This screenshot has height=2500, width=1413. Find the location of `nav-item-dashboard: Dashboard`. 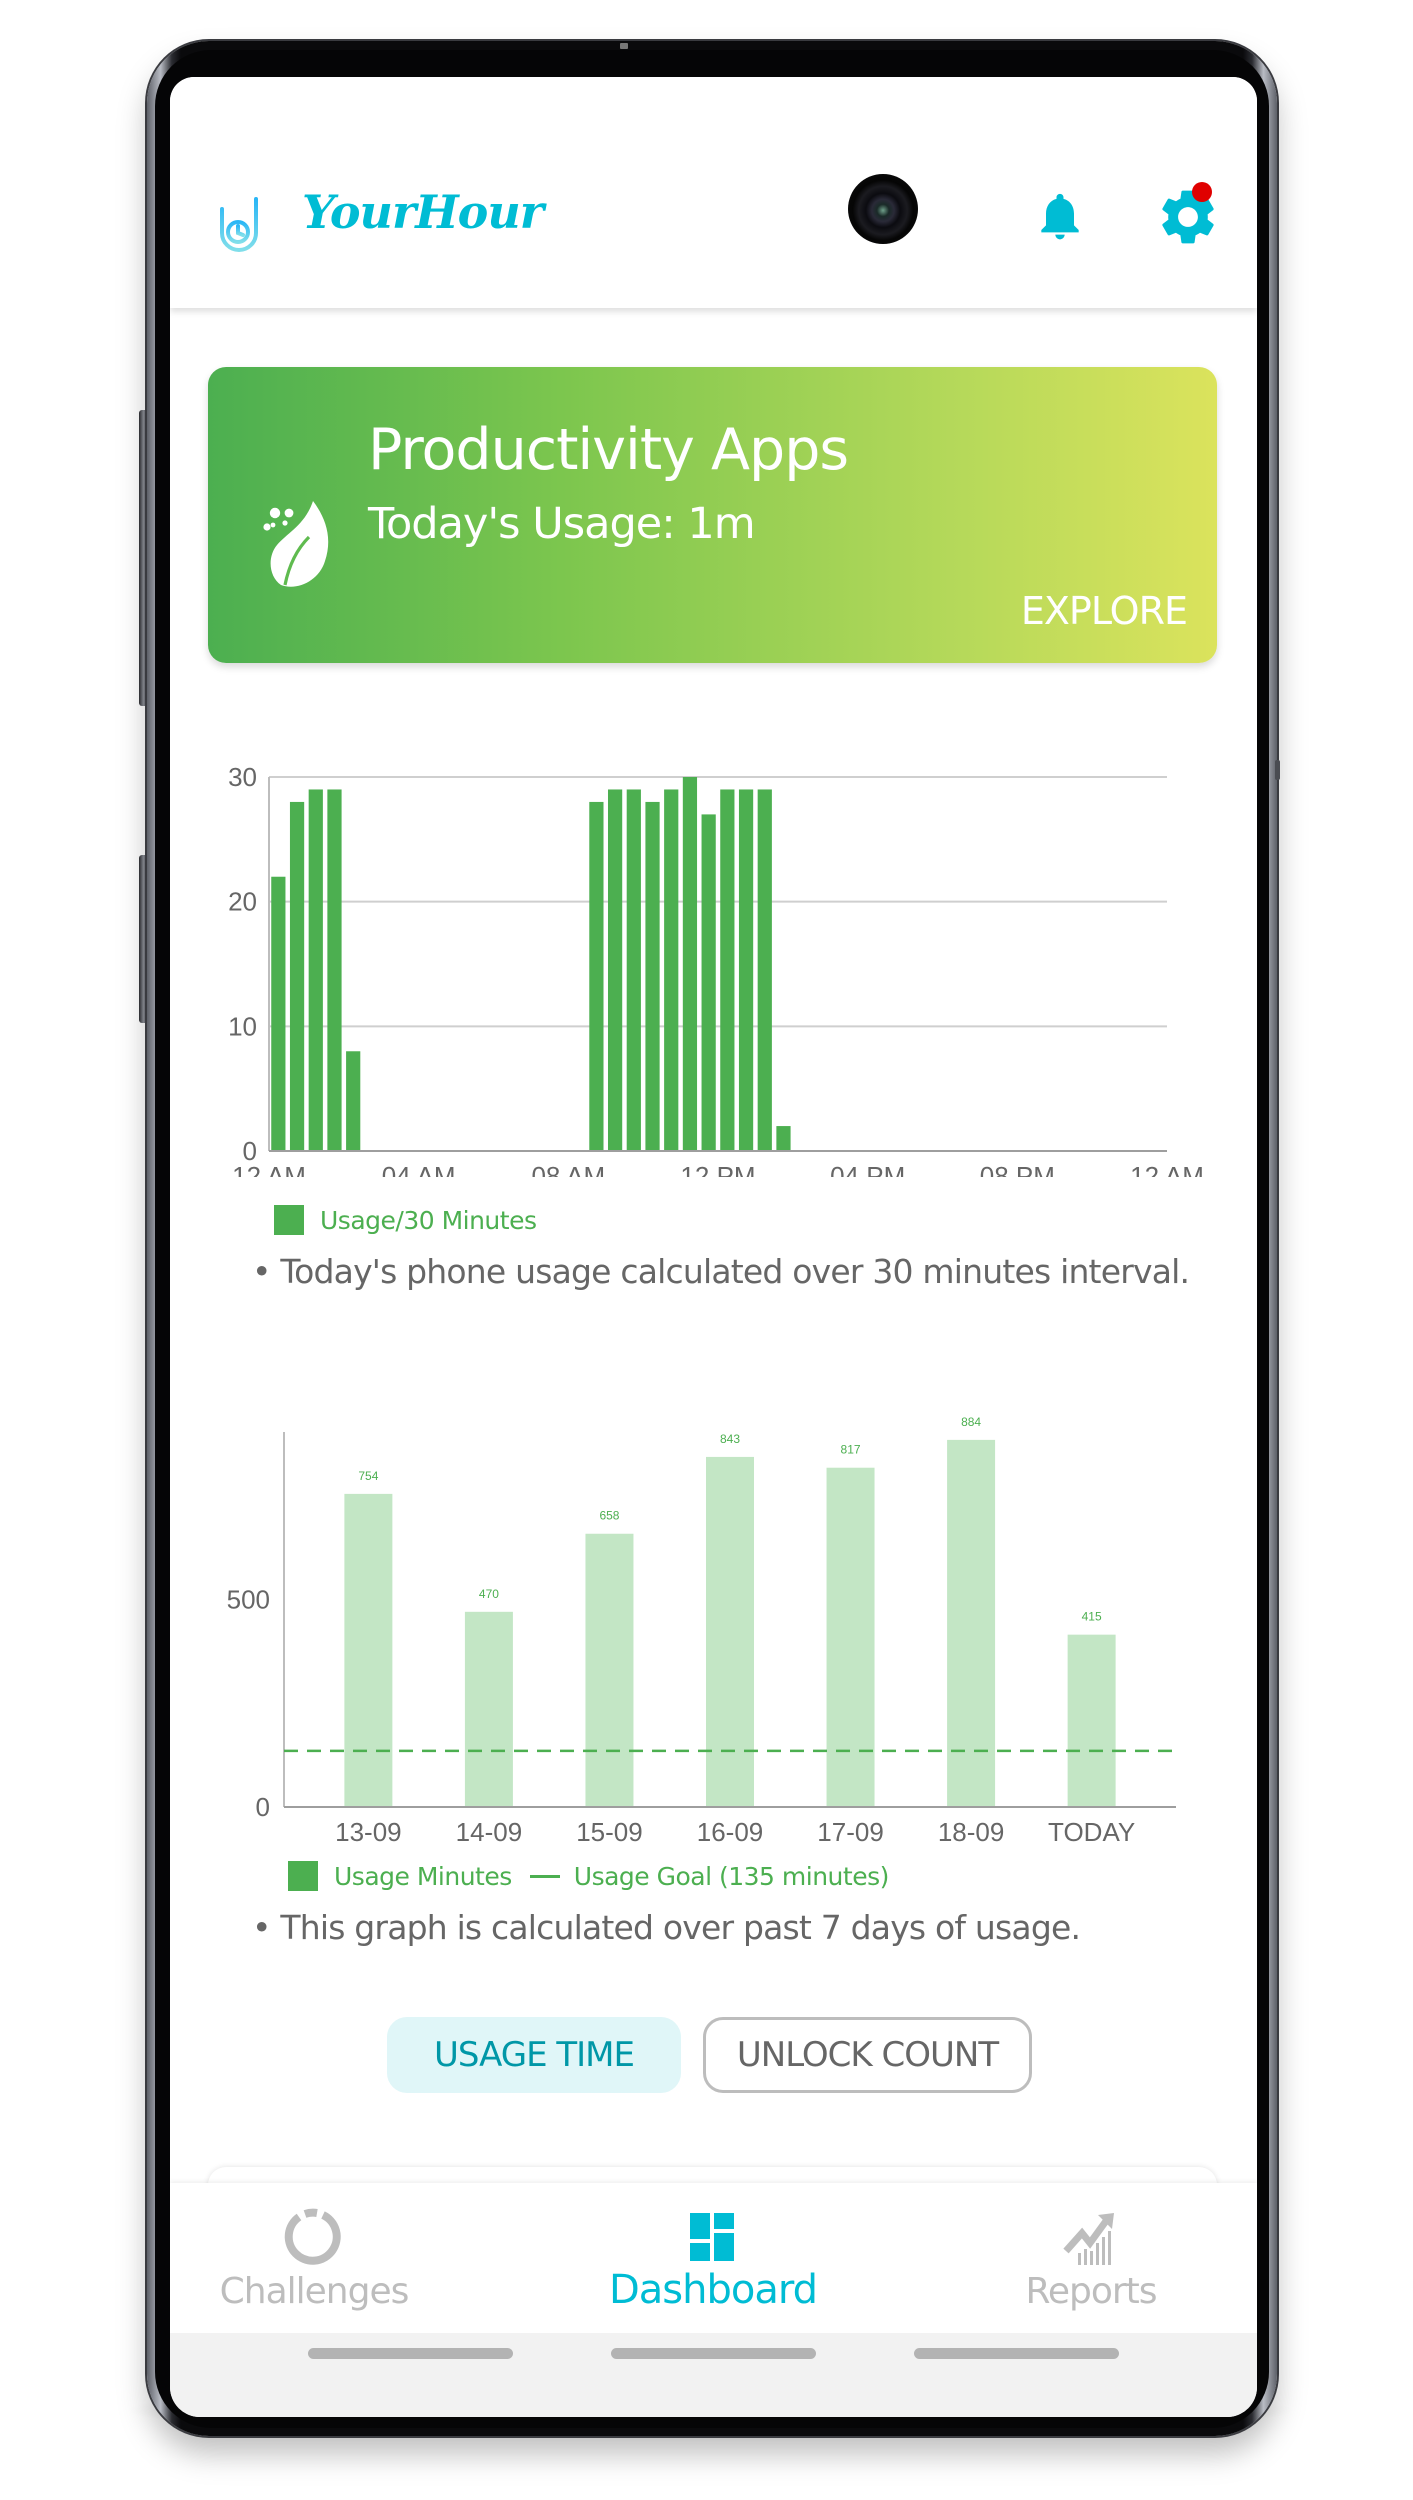

nav-item-dashboard: Dashboard is located at coordinates (713, 2258).